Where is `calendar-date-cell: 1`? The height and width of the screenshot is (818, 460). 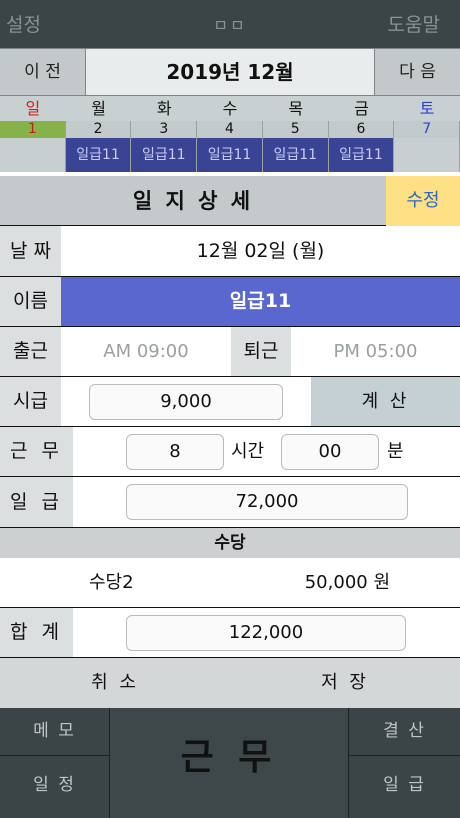 calendar-date-cell: 1 is located at coordinates (33, 129).